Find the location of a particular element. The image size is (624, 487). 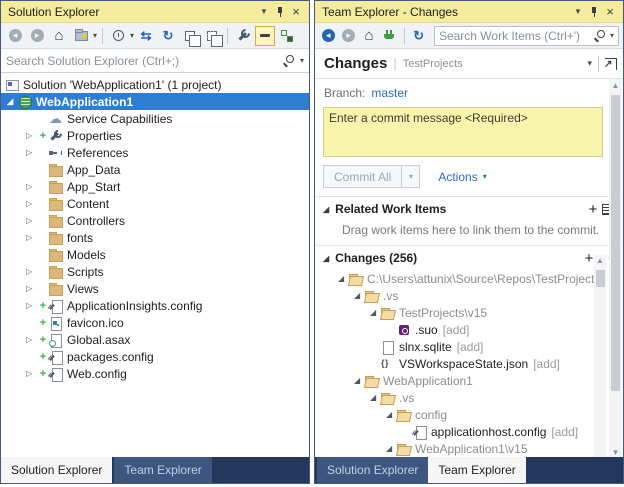

commit-all-caret-icon: ▾ is located at coordinates (410, 176).